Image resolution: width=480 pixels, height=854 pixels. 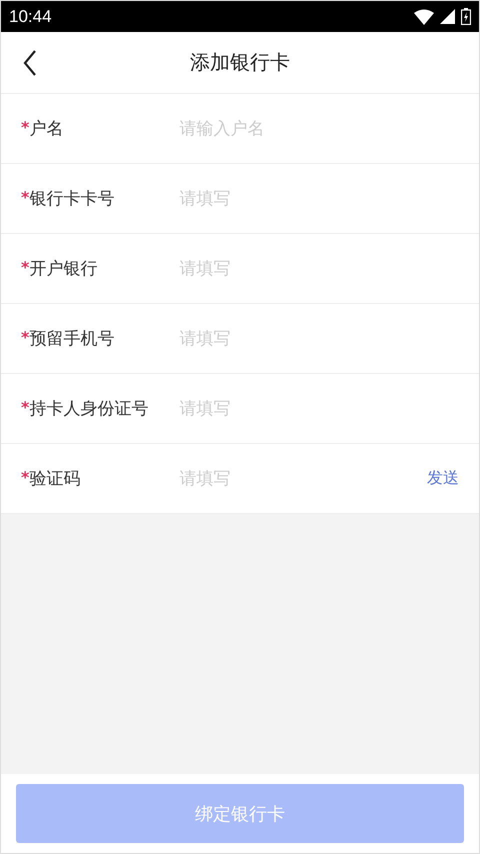 What do you see at coordinates (447, 16) in the screenshot?
I see `signal-icon` at bounding box center [447, 16].